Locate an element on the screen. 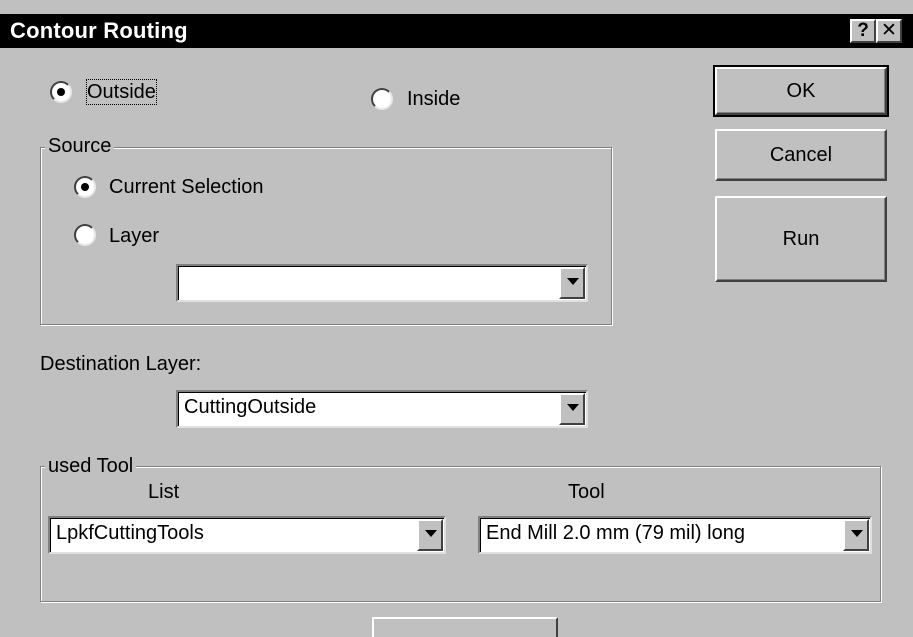 Image resolution: width=913 pixels, height=637 pixels. layer-label: Layer is located at coordinates (134, 236).